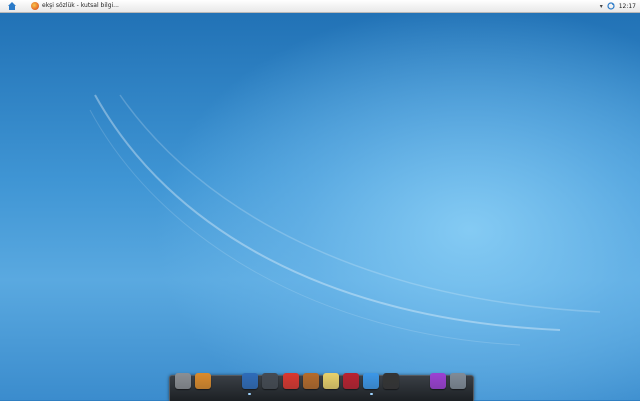  What do you see at coordinates (183, 381) in the screenshot?
I see `finder-icon` at bounding box center [183, 381].